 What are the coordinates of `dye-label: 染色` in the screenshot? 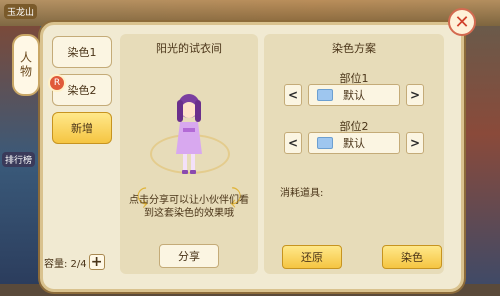 It's located at (412, 257).